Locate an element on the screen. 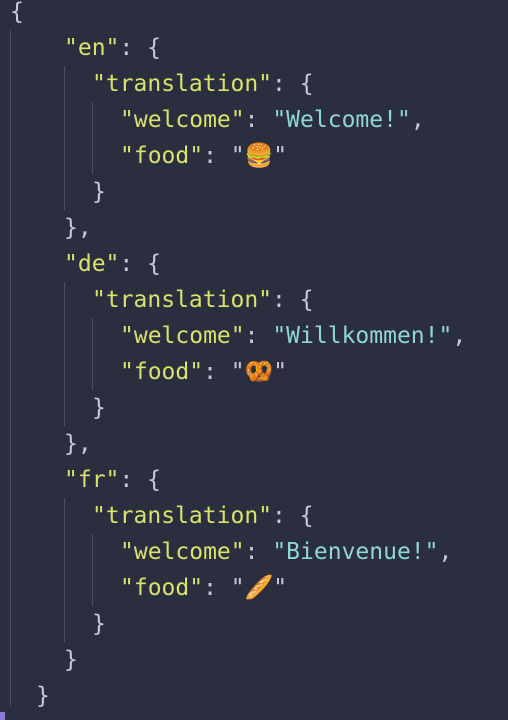 The height and width of the screenshot is (720, 508). json-key: "de" is located at coordinates (92, 264).